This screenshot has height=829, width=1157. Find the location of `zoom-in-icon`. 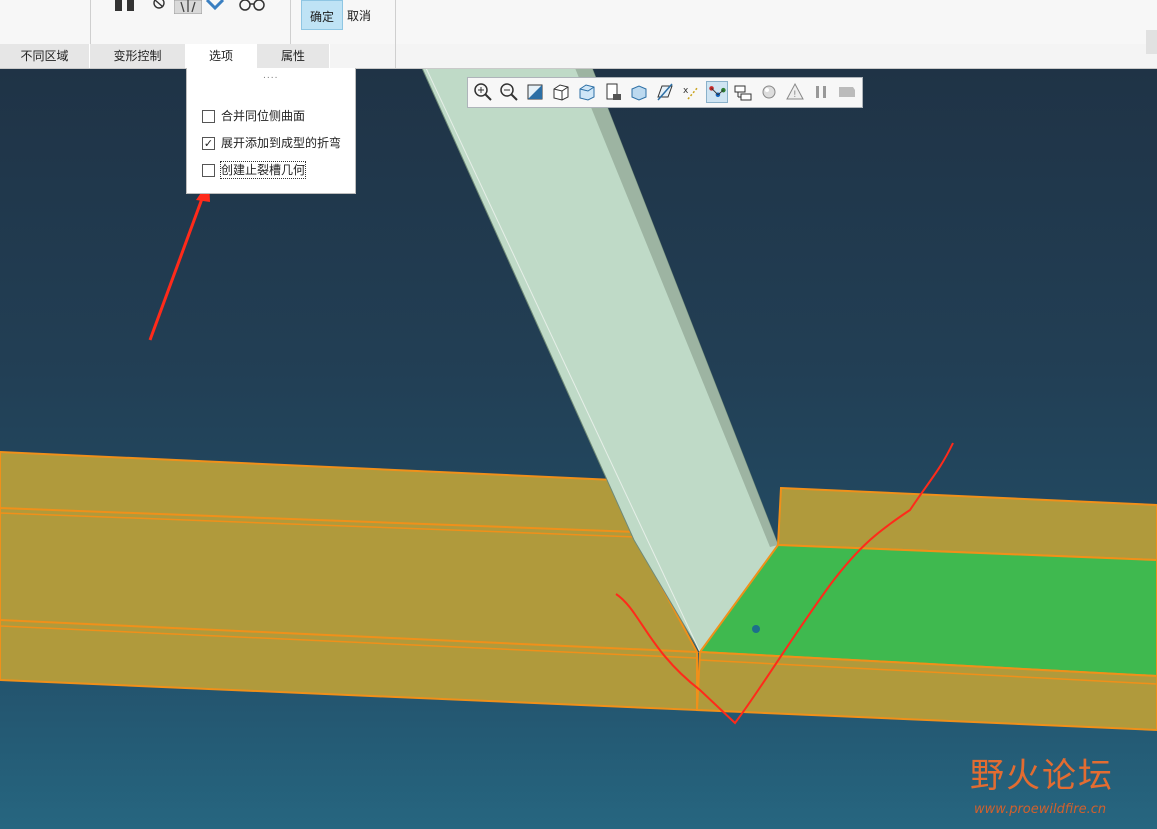

zoom-in-icon is located at coordinates (483, 92).